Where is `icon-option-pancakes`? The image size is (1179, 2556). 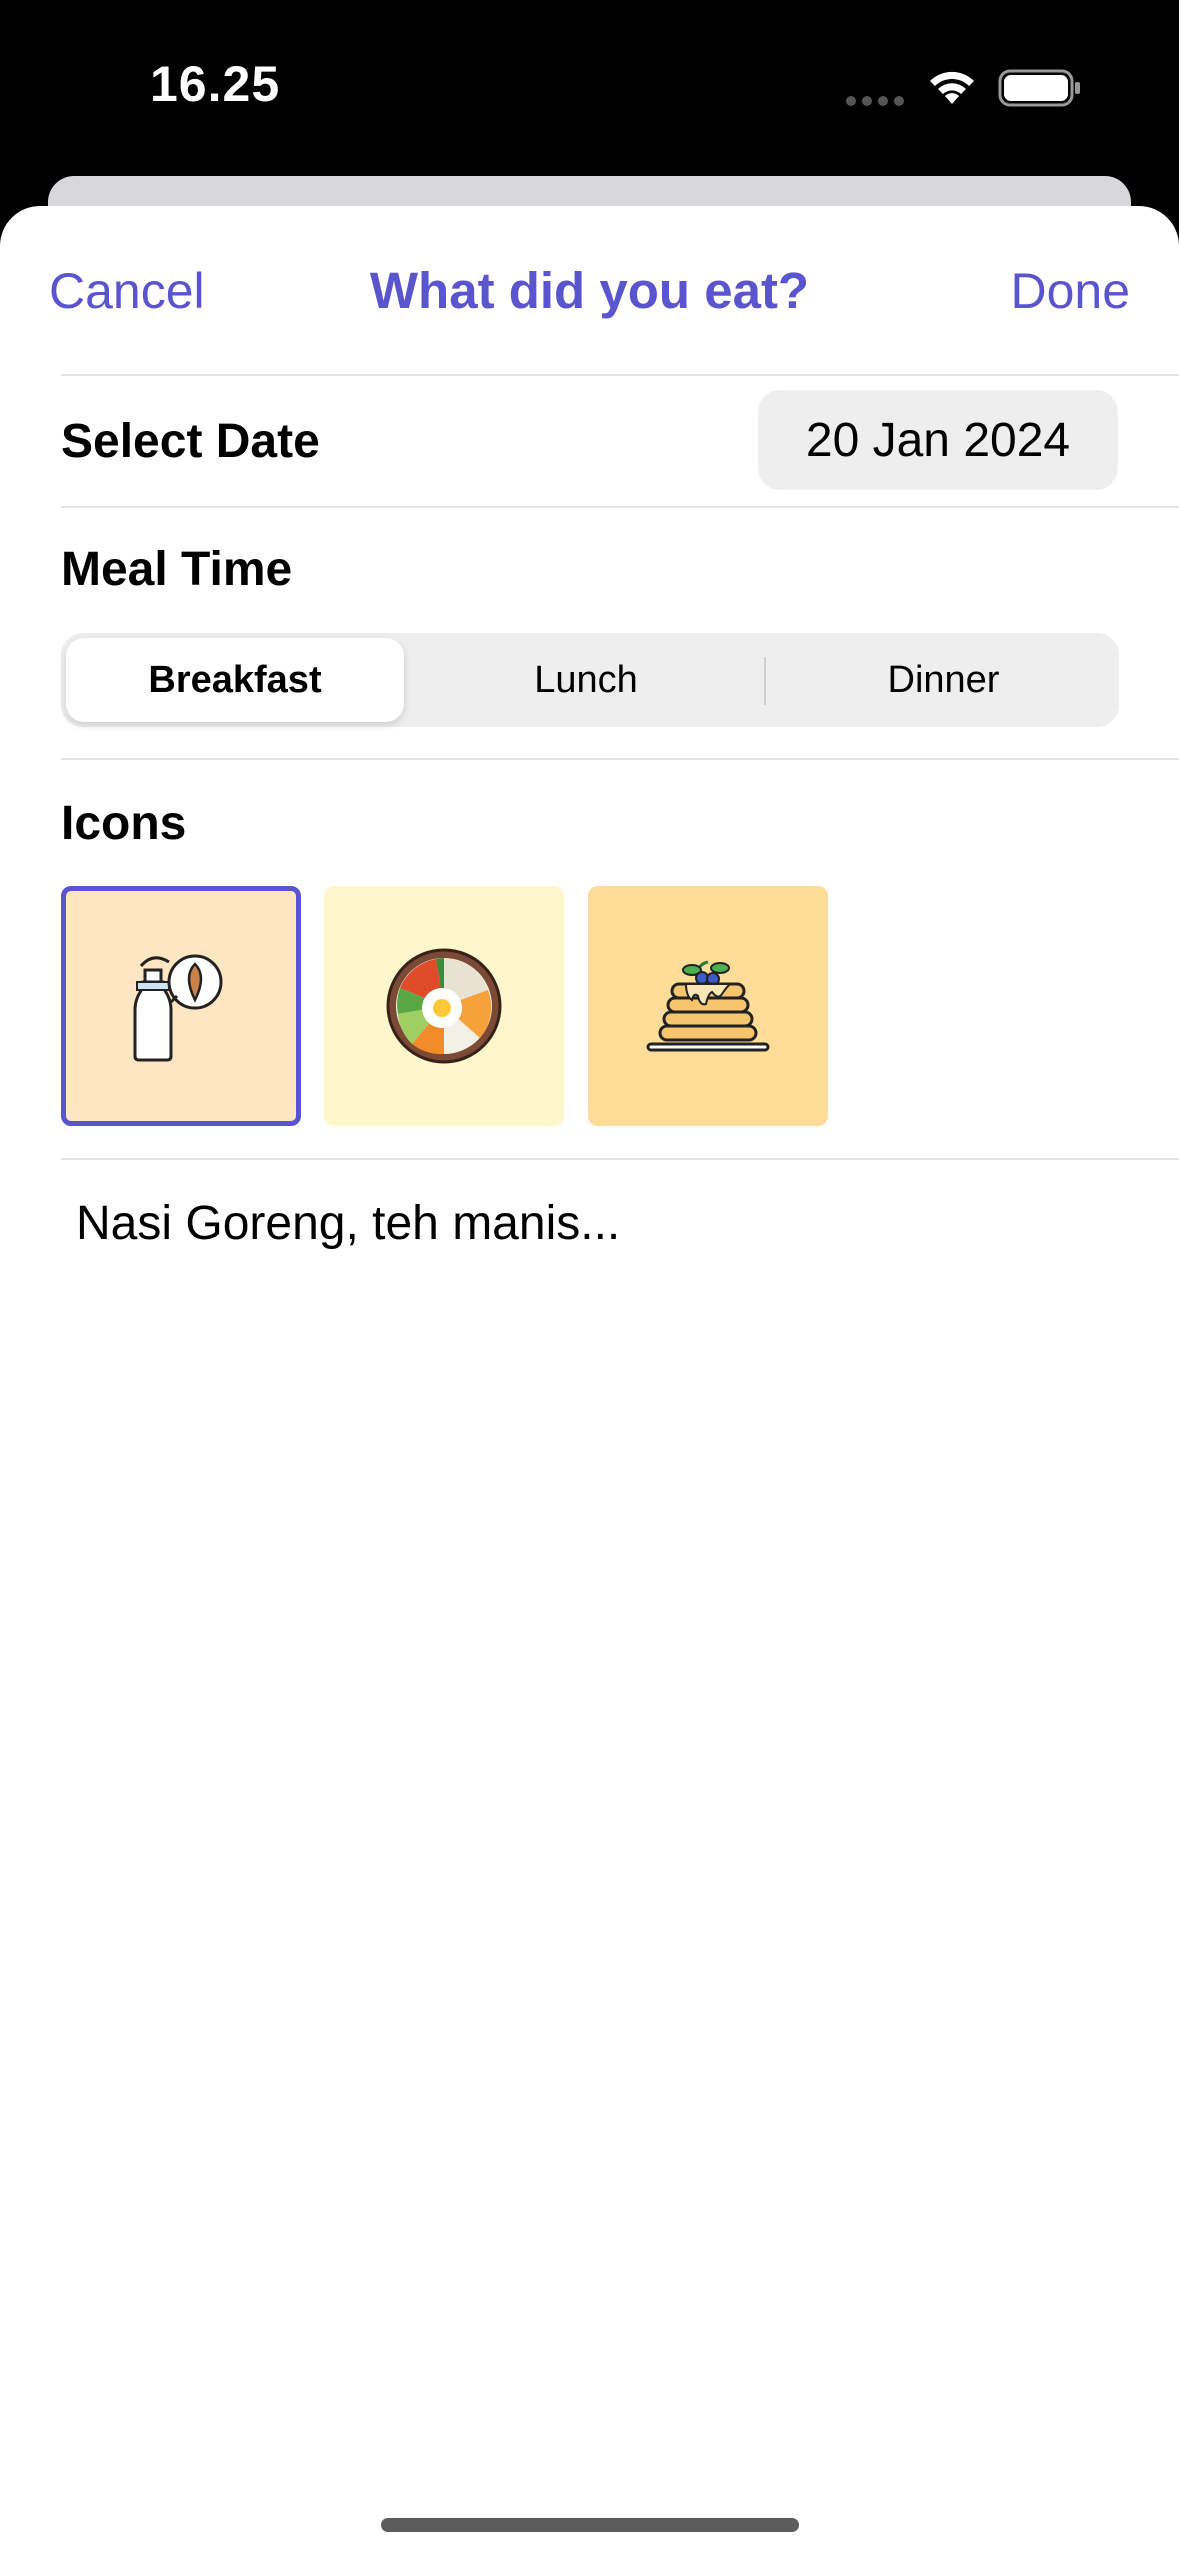 icon-option-pancakes is located at coordinates (708, 1006).